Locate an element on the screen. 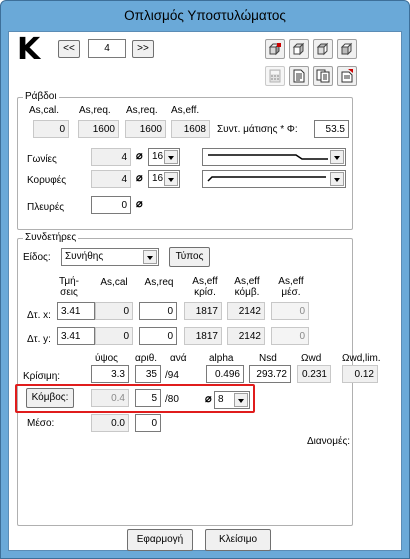  height-header: ύψος is located at coordinates (106, 358).